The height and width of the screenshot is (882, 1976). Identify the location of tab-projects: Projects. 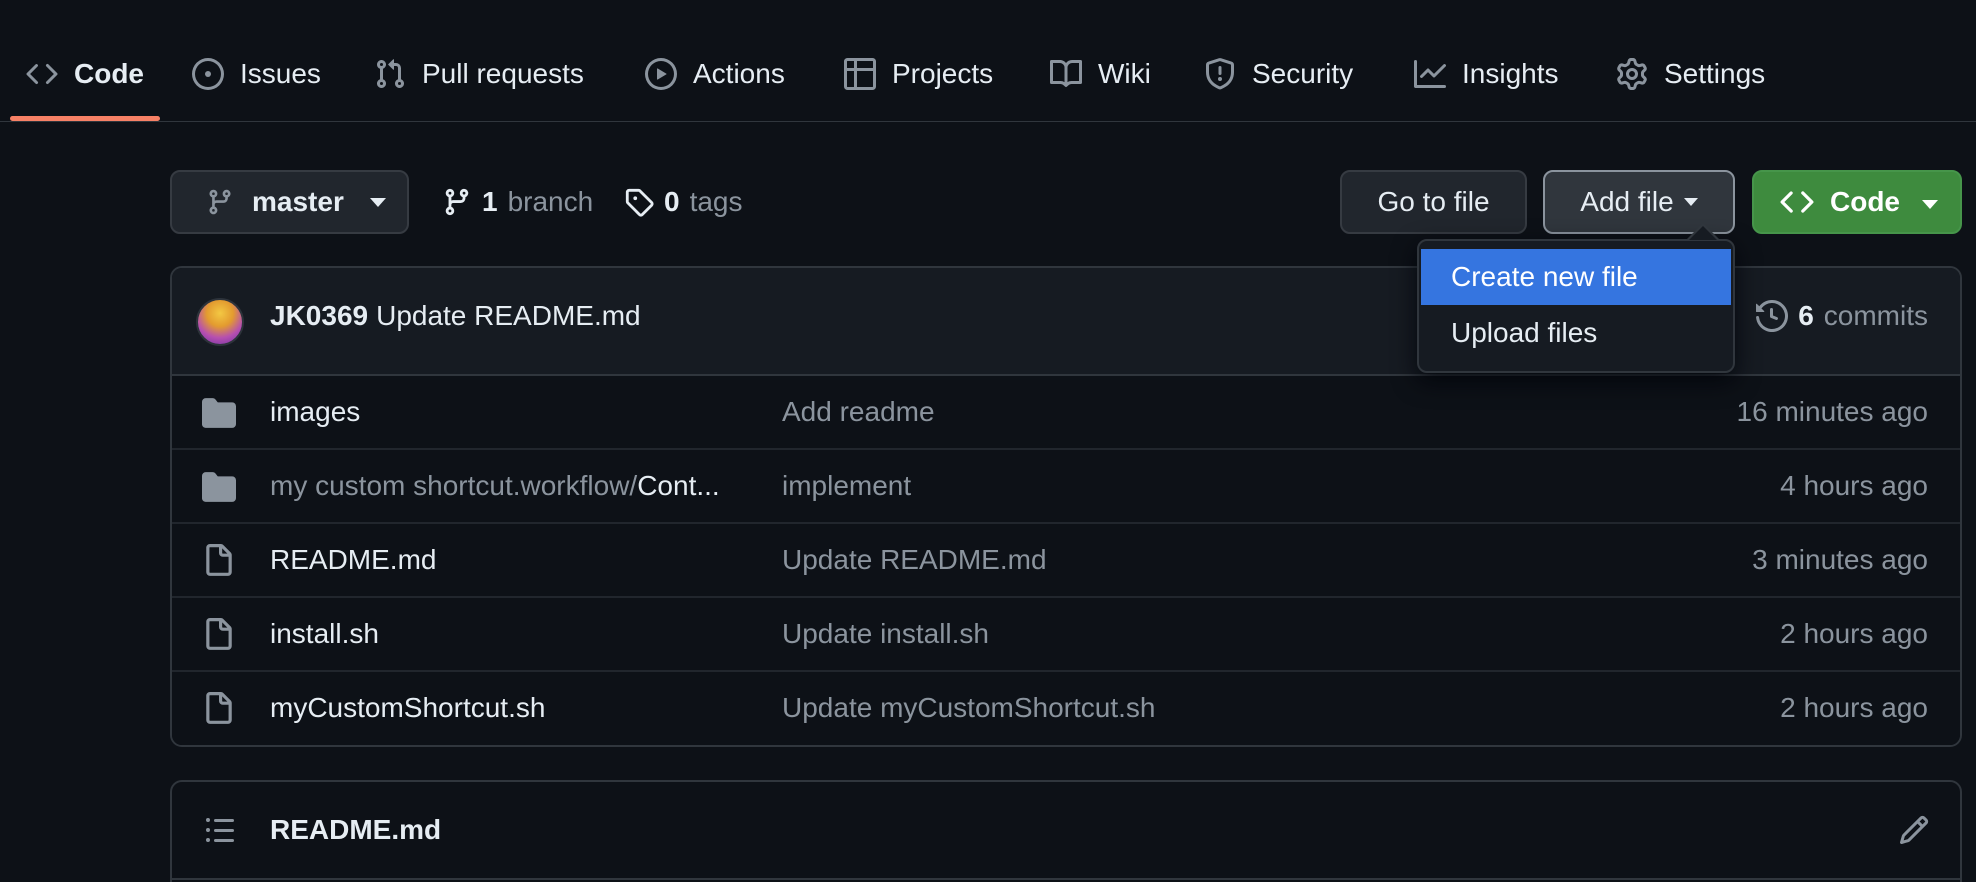
(918, 74).